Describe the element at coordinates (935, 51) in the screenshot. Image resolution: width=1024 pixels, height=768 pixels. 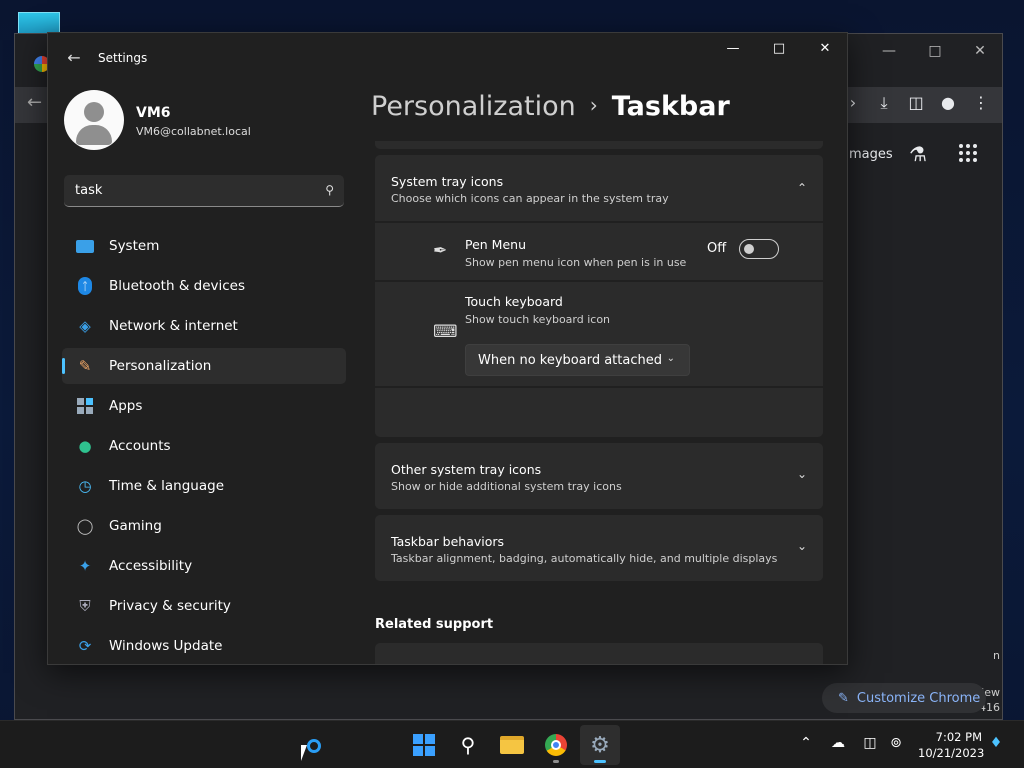
I see `chrome-maximize-icon: □` at that location.